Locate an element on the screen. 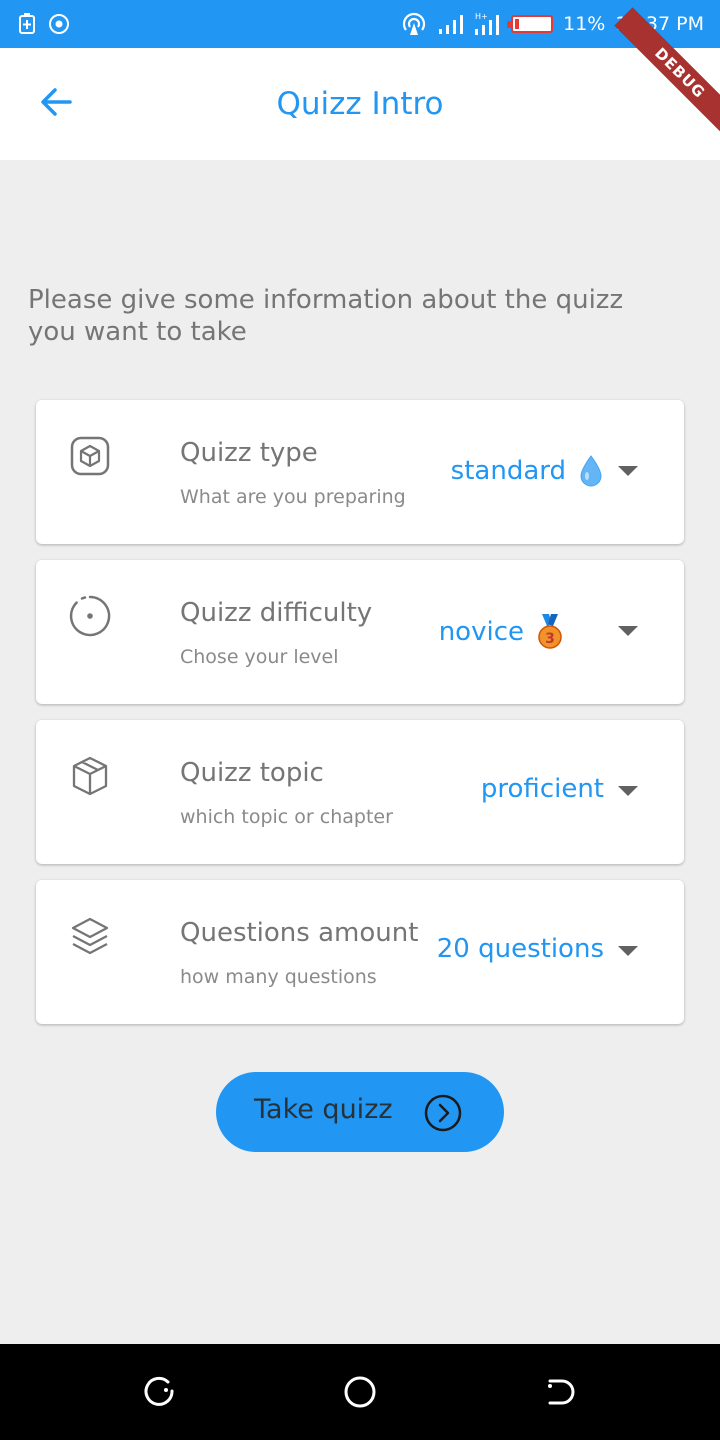 This screenshot has height=1440, width=720. chevron-right-circle-icon is located at coordinates (443, 1113).